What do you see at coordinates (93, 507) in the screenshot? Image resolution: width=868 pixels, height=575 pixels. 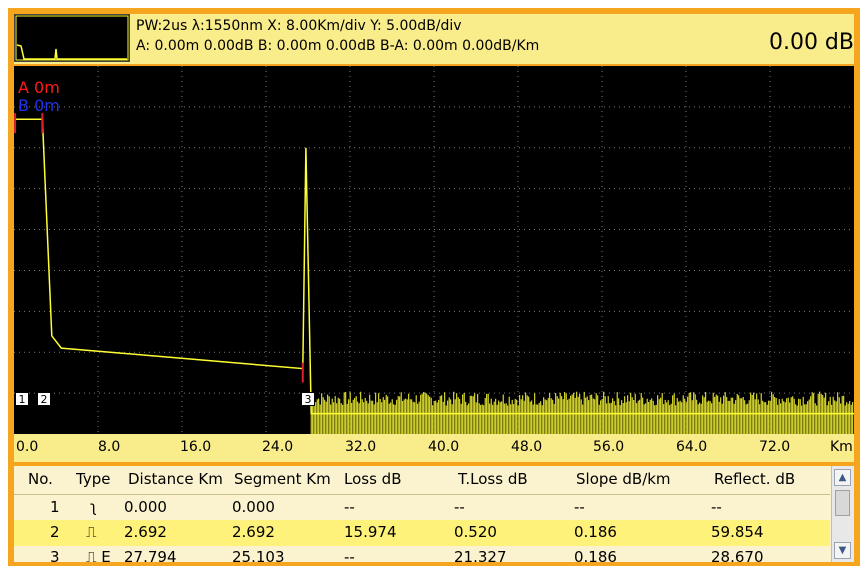 I see `cell-type-icon: ʅ` at bounding box center [93, 507].